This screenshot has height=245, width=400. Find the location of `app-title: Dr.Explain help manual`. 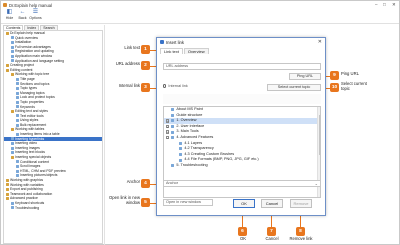

app-title: Dr.Explain help manual is located at coordinates (31, 5).